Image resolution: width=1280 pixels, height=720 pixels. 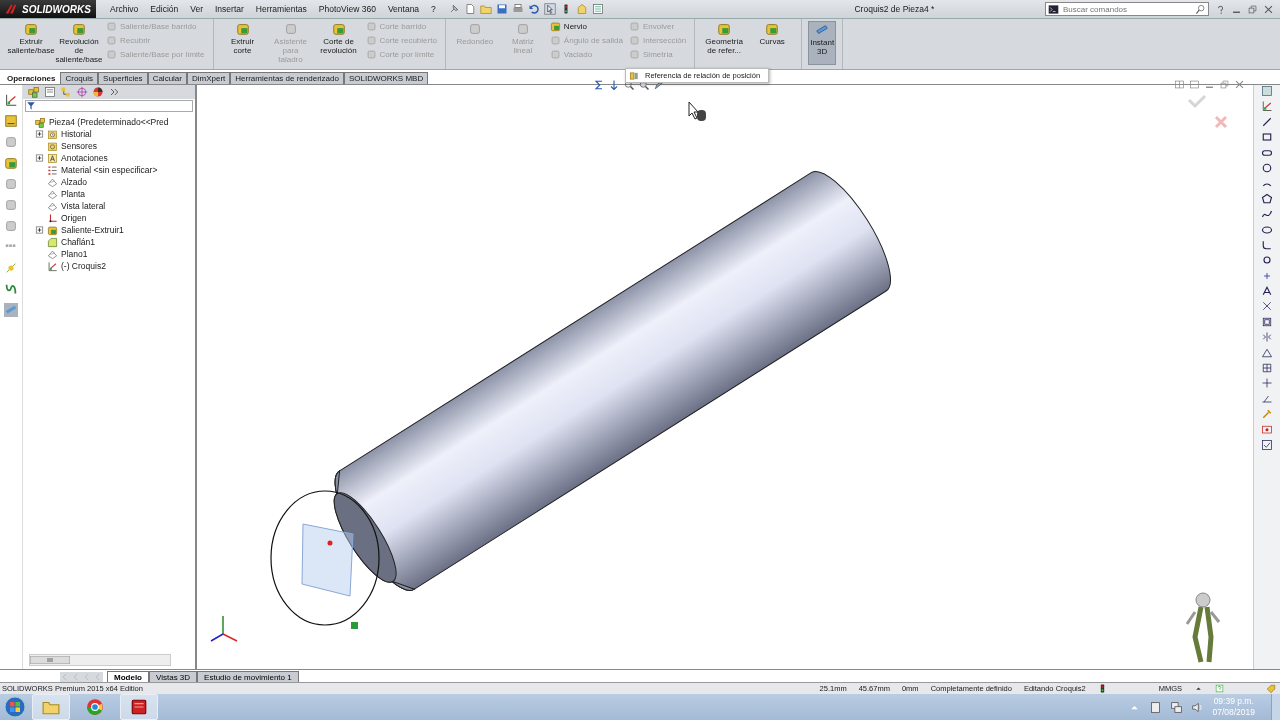 I want to click on open-folder-icon, so click(x=485, y=9).